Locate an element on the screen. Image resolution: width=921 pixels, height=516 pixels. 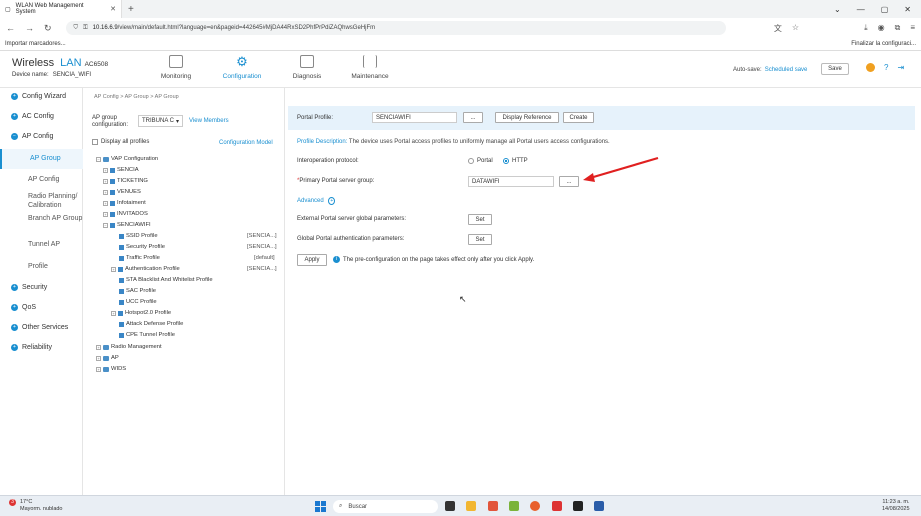
portal-profile-input: SENCIAWIFI is located at coordinates (414, 117).